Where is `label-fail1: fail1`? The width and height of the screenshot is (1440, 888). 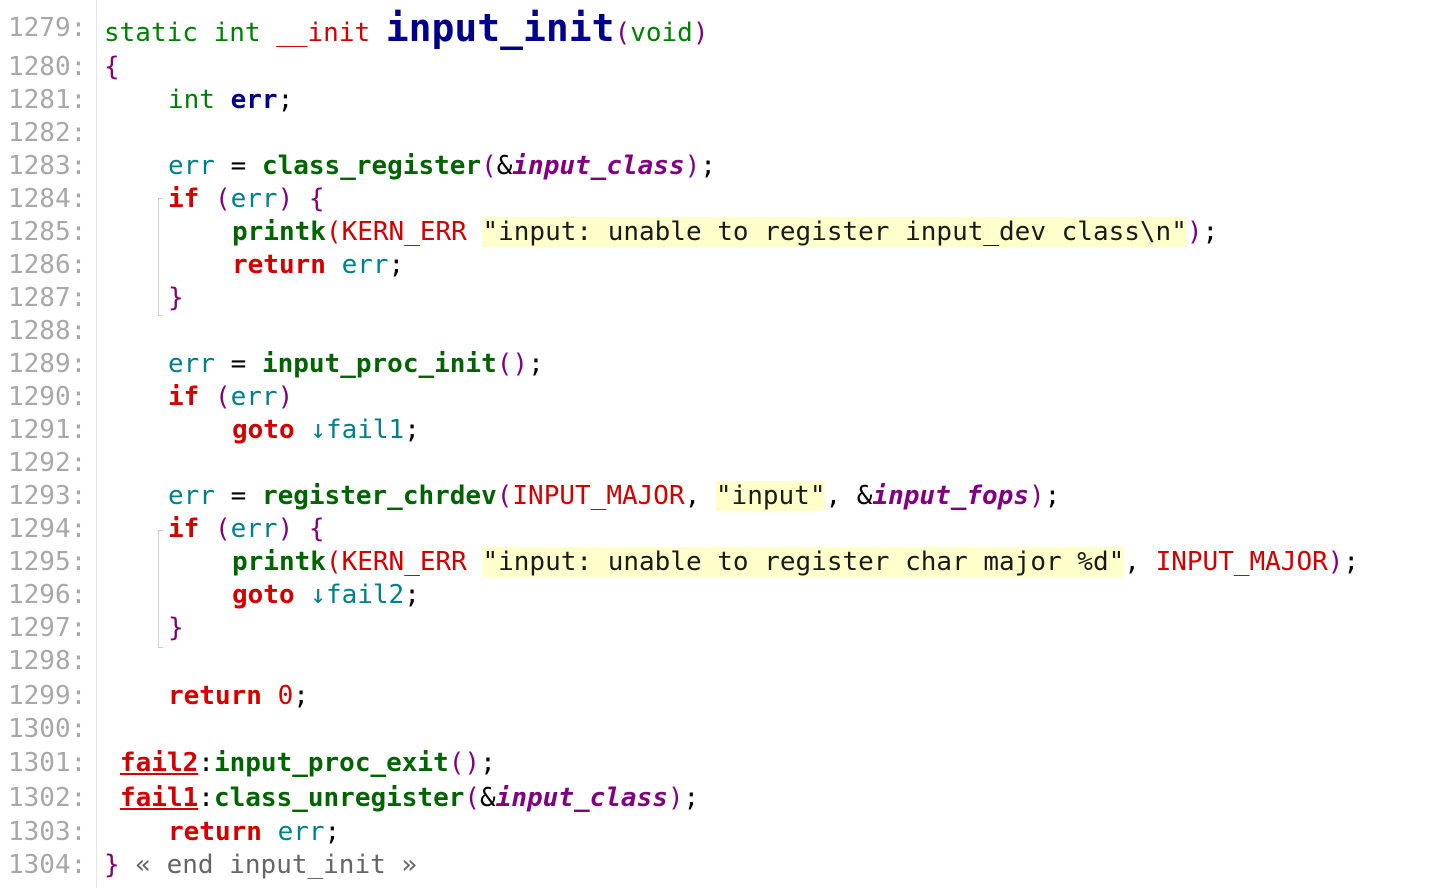
label-fail1: fail1 is located at coordinates (159, 798).